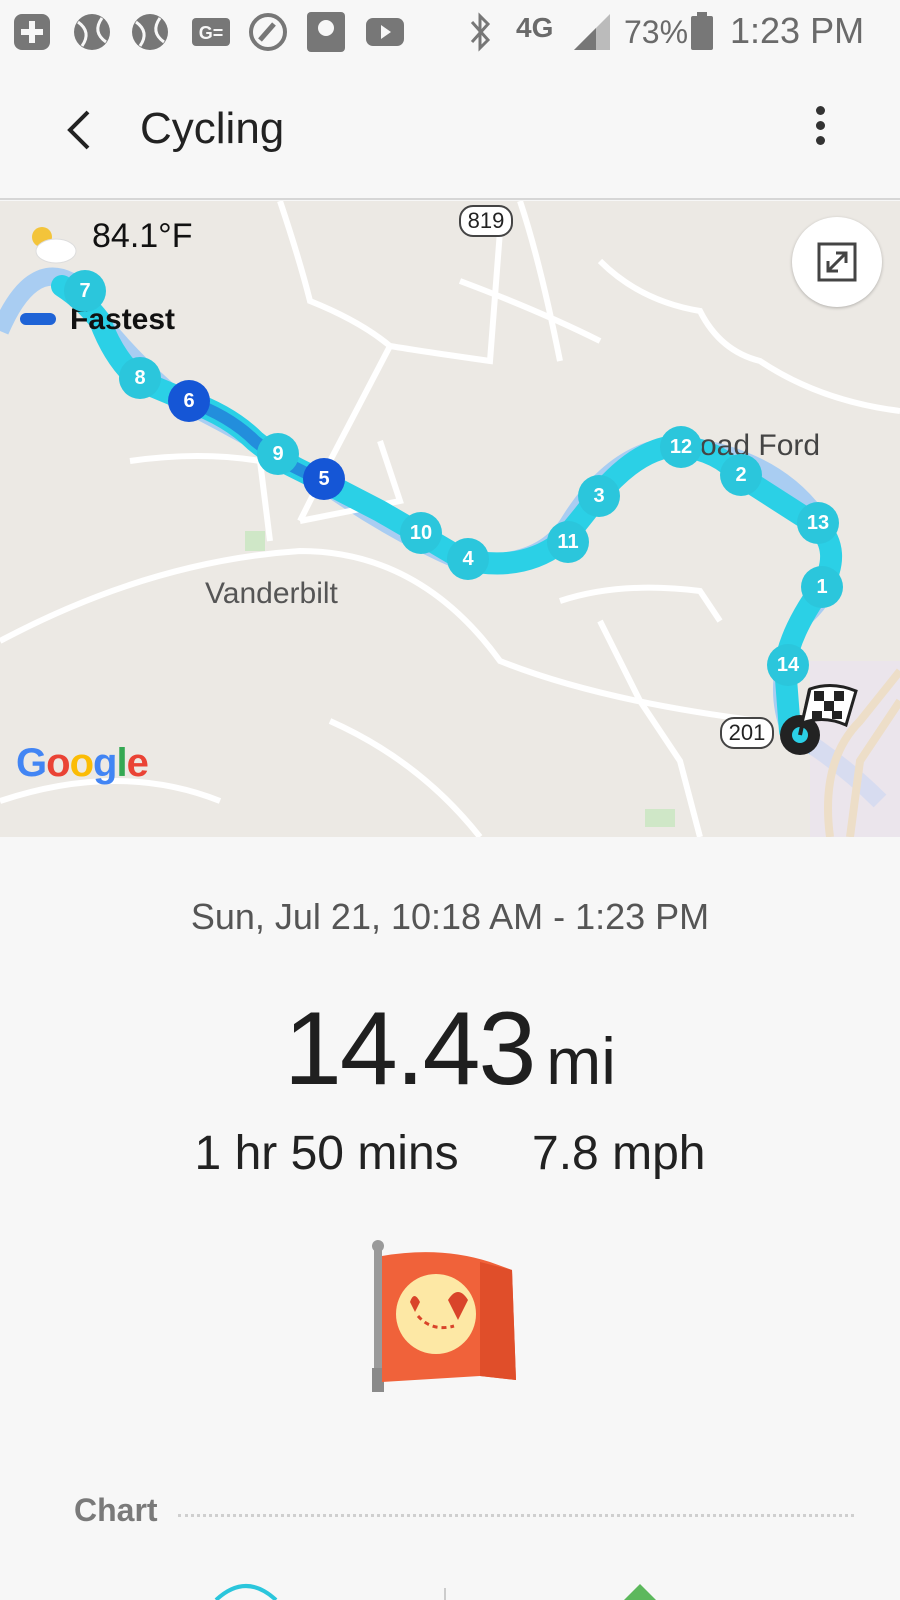  Describe the element at coordinates (38, 319) in the screenshot. I see `legend-swatch` at that location.